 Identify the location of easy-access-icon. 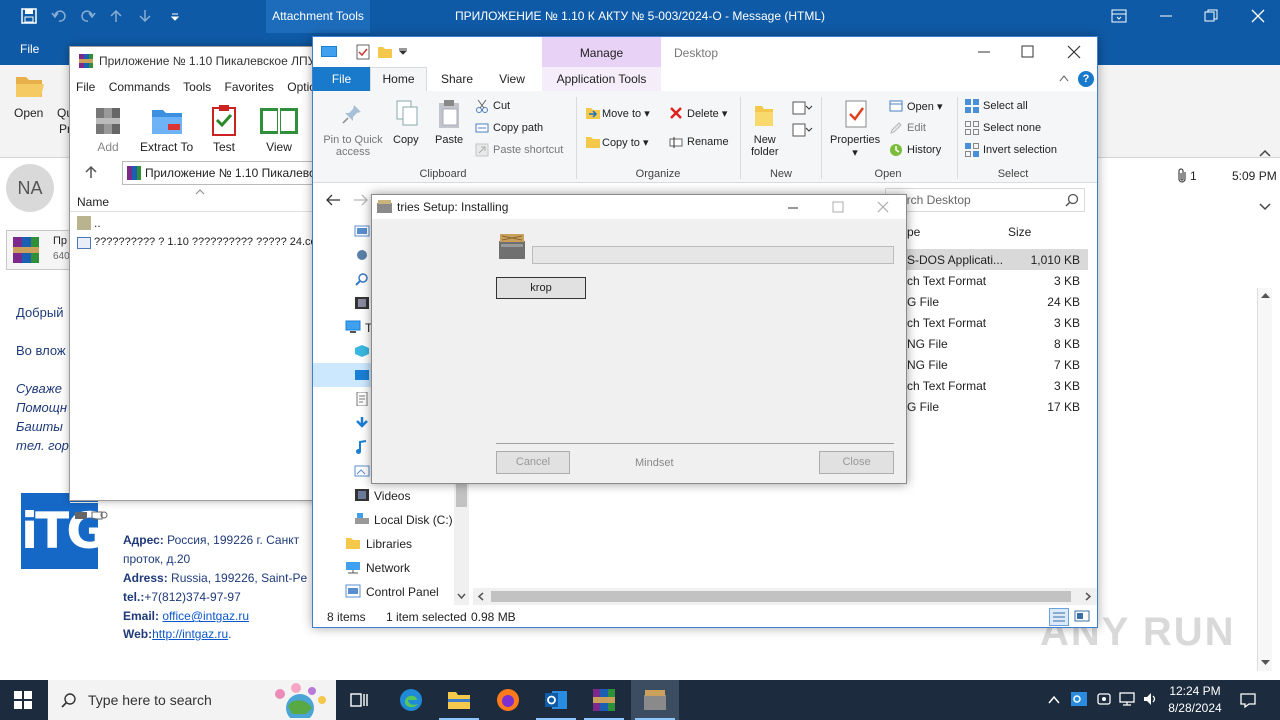
(802, 129).